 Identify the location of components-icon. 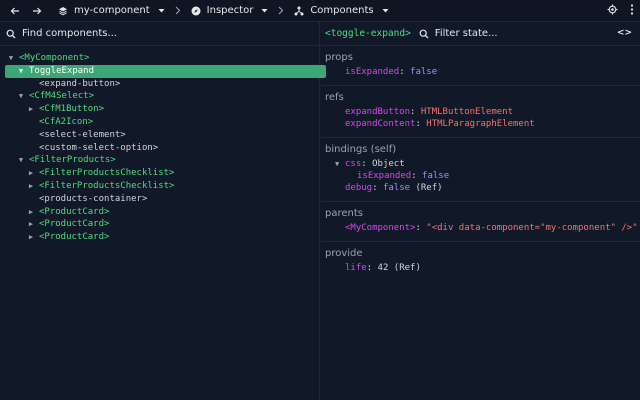
(299, 11).